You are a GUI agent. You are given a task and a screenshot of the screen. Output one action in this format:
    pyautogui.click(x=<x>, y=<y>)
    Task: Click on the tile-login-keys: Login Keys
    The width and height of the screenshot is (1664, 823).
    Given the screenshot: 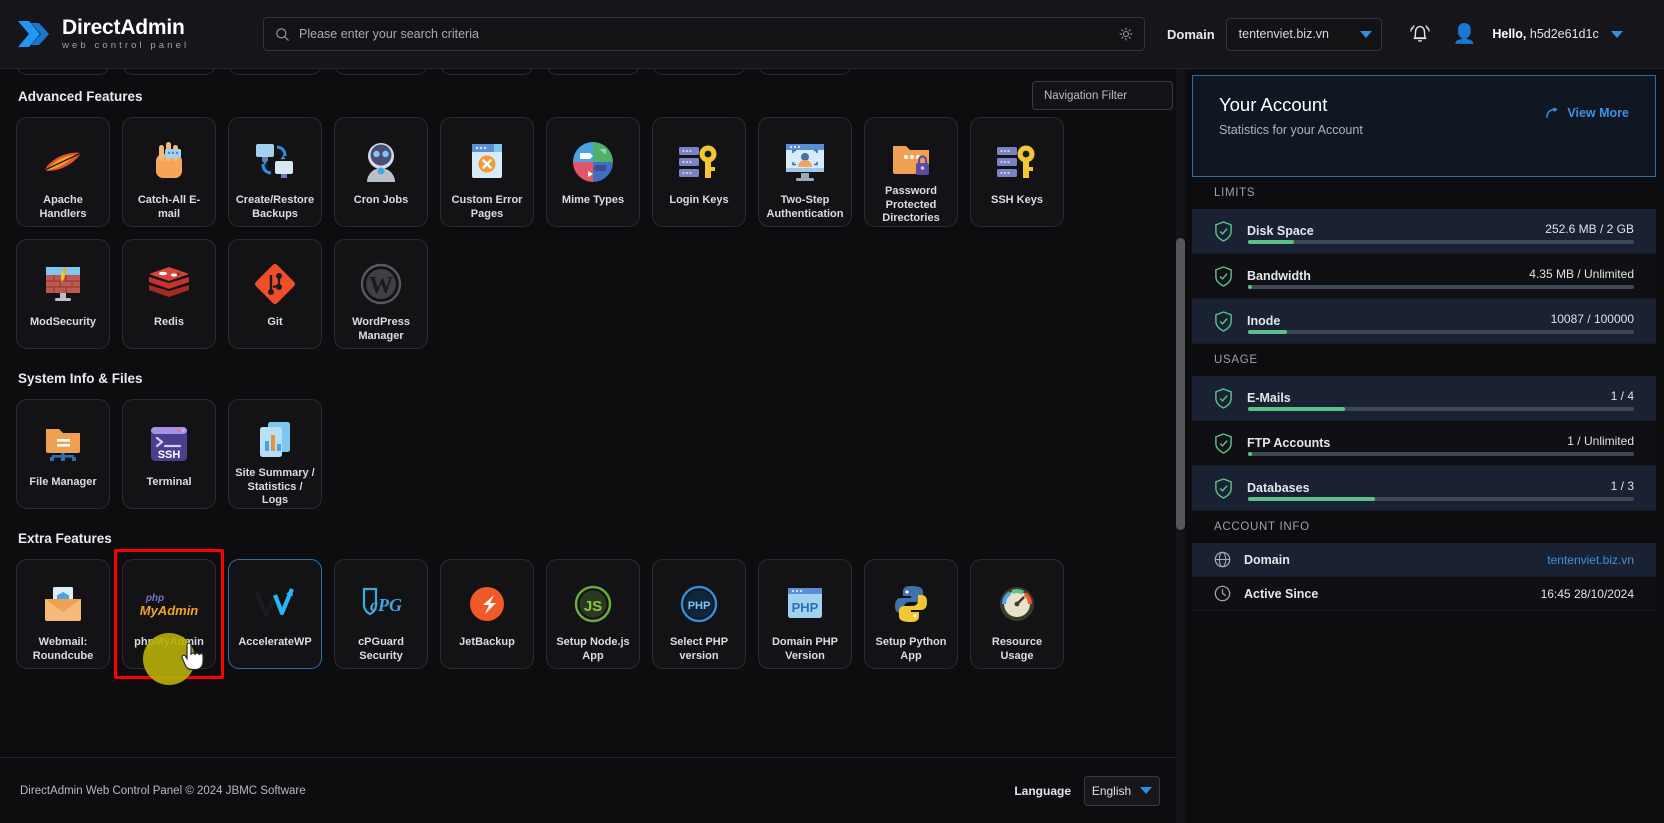 What is the action you would take?
    pyautogui.click(x=699, y=172)
    